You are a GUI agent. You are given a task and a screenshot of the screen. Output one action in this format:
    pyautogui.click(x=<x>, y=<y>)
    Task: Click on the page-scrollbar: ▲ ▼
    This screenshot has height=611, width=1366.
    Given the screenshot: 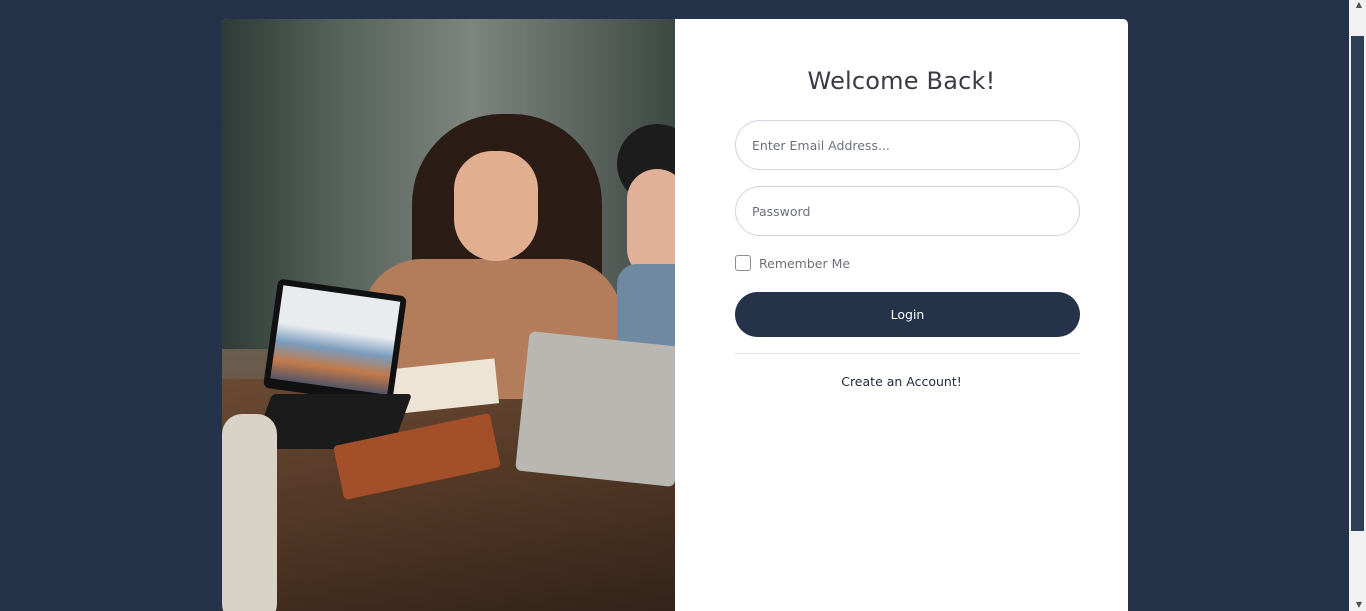 What is the action you would take?
    pyautogui.click(x=1357, y=305)
    